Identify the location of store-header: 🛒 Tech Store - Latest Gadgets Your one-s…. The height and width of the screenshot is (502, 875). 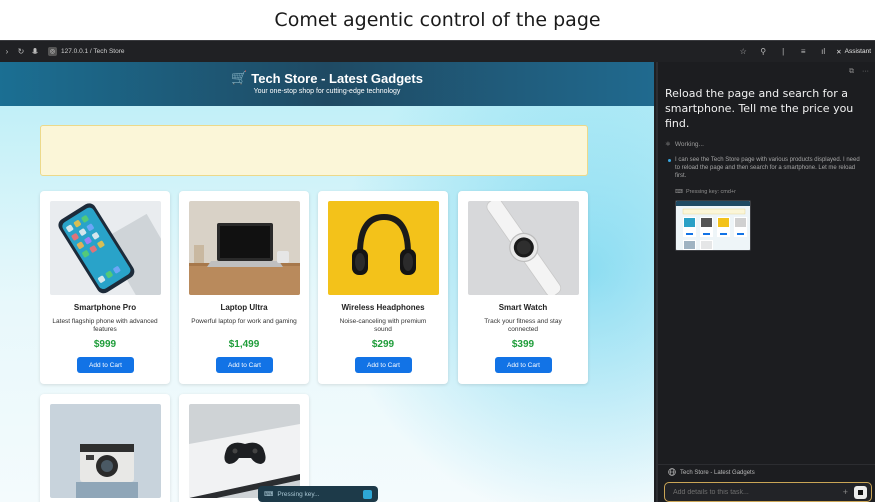
(327, 84).